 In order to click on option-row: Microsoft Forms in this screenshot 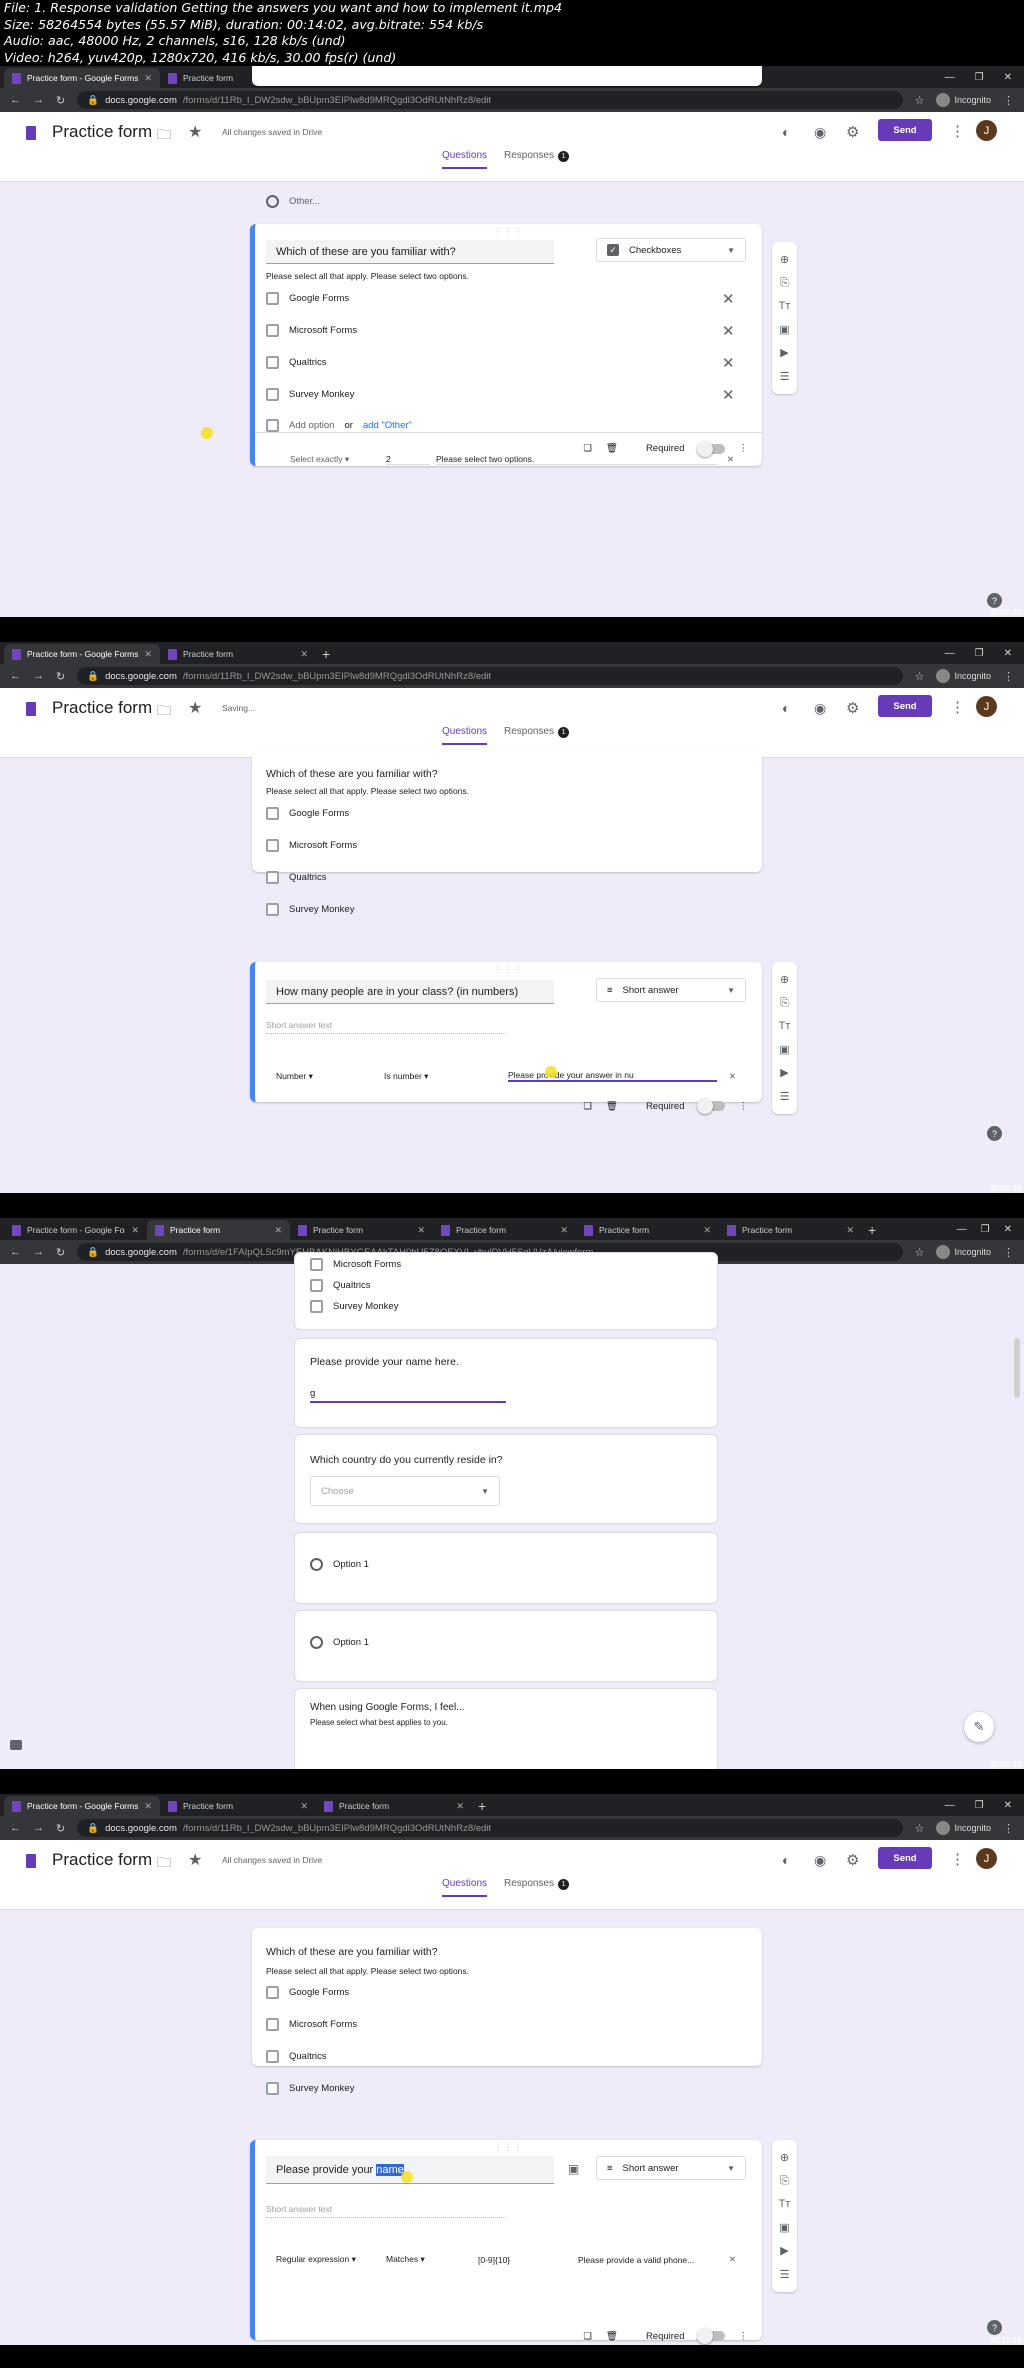, I will do `click(355, 1264)`.